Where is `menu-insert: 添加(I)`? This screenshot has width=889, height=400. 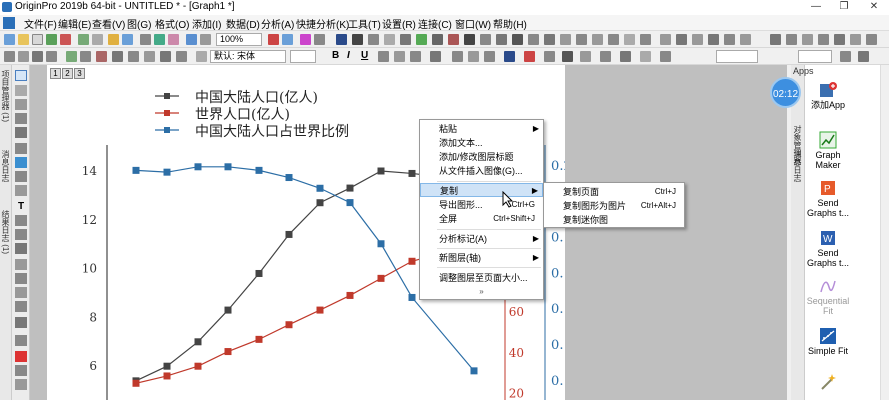 menu-insert: 添加(I) is located at coordinates (206, 23).